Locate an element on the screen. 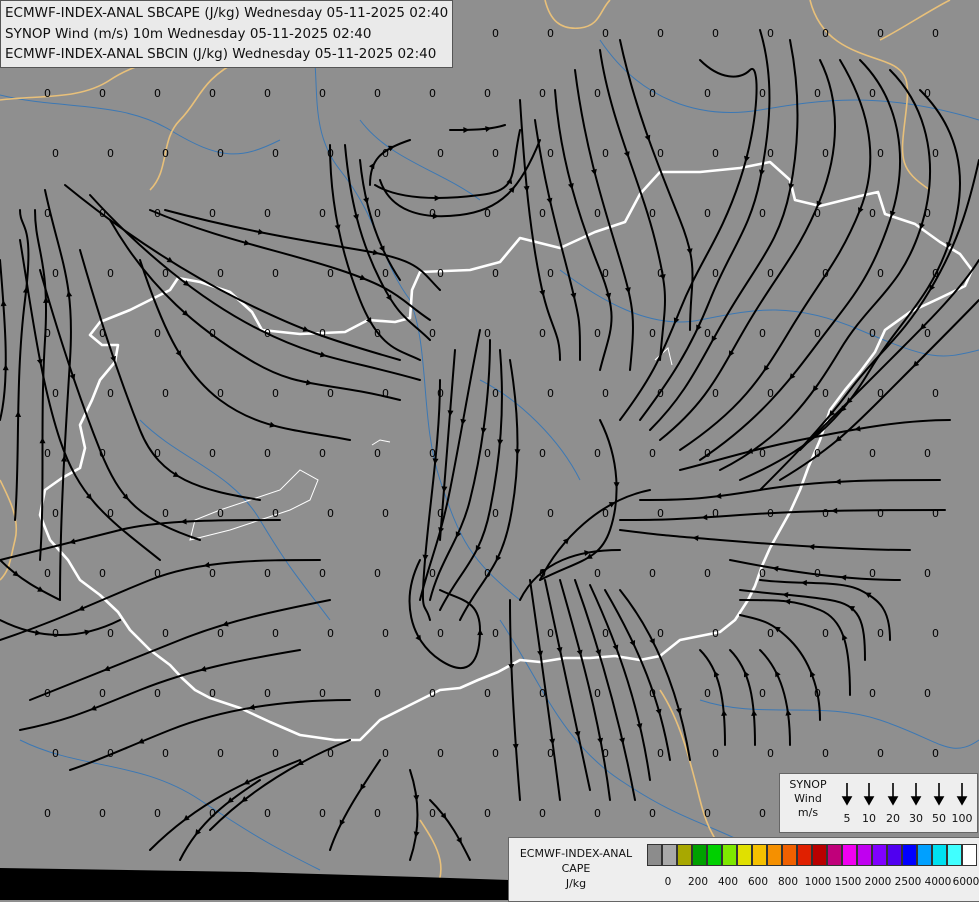  cape-tick-label: 0 is located at coordinates (668, 882).